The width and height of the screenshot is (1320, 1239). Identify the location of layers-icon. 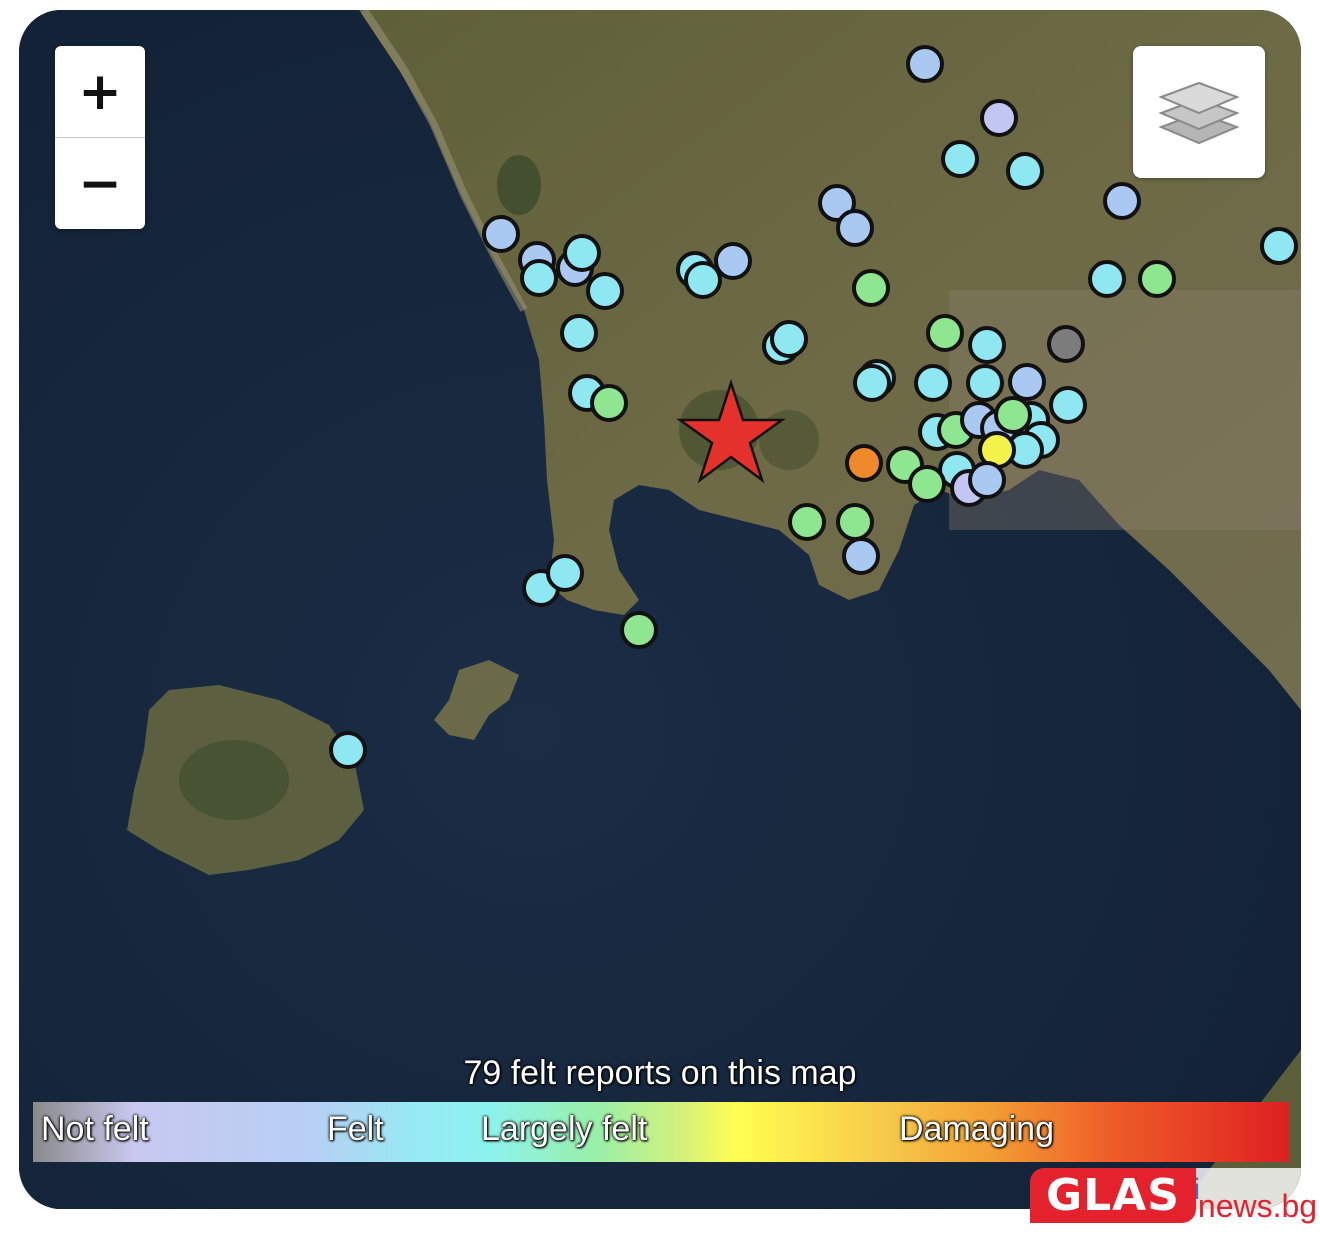
(1199, 113).